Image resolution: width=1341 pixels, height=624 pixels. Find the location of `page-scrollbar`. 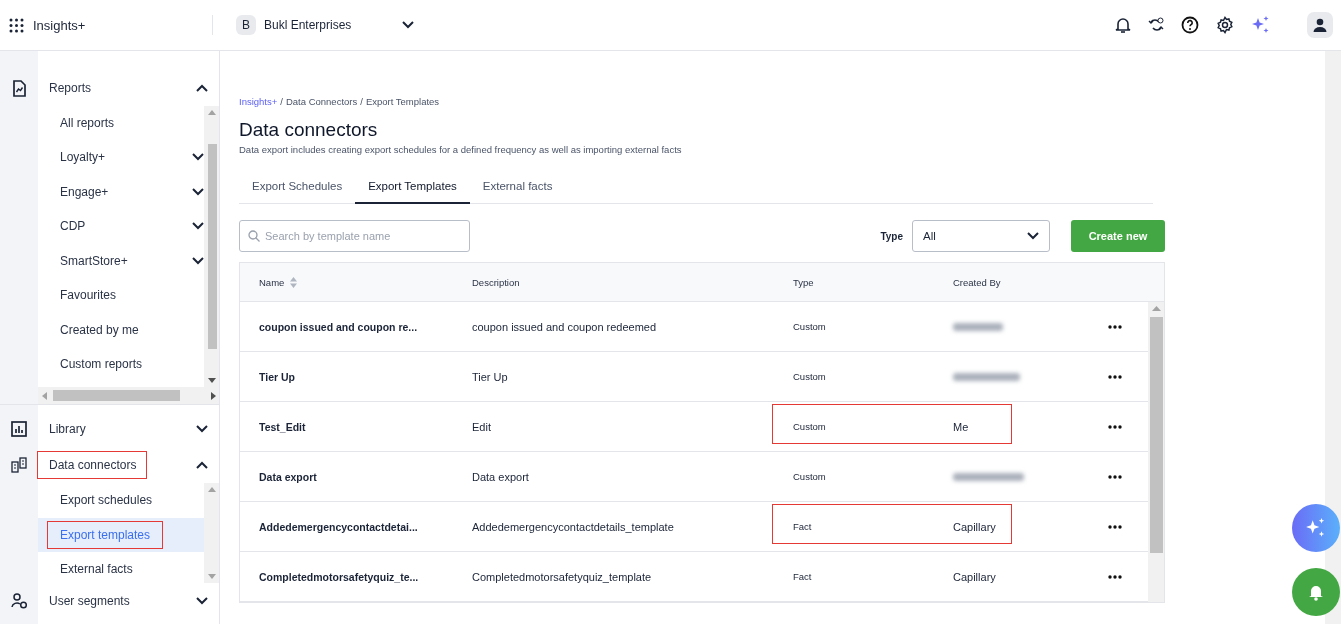

page-scrollbar is located at coordinates (1333, 337).